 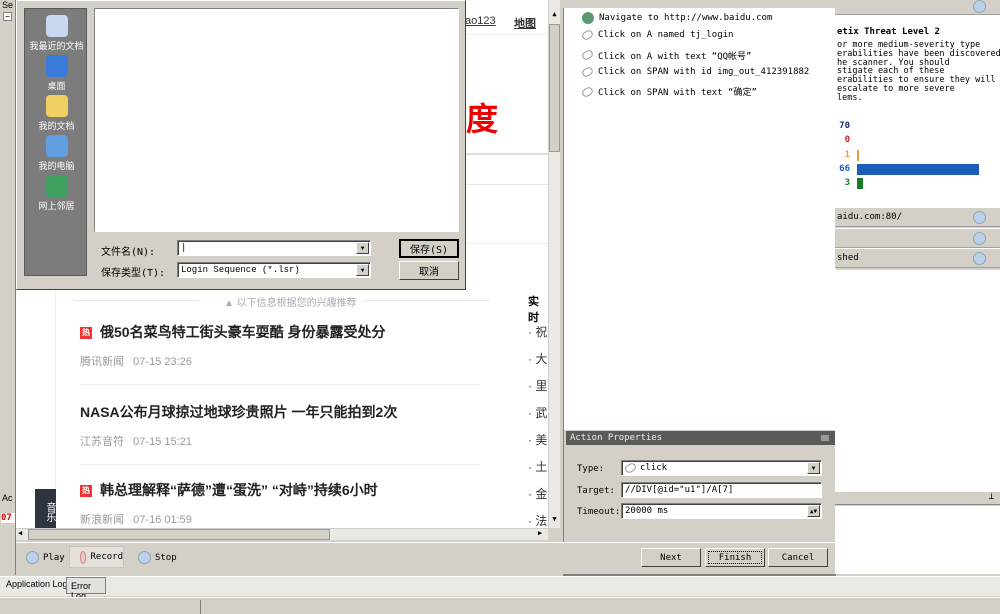 What do you see at coordinates (537, 466) in the screenshot?
I see `side-news-item: · 土` at bounding box center [537, 466].